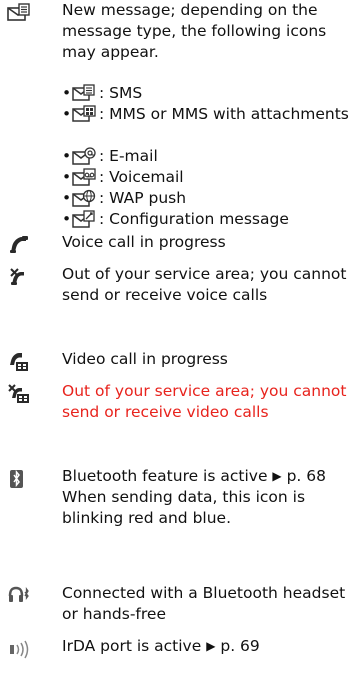 The height and width of the screenshot is (675, 350). I want to click on page-reference: p. 68, so click(306, 476).